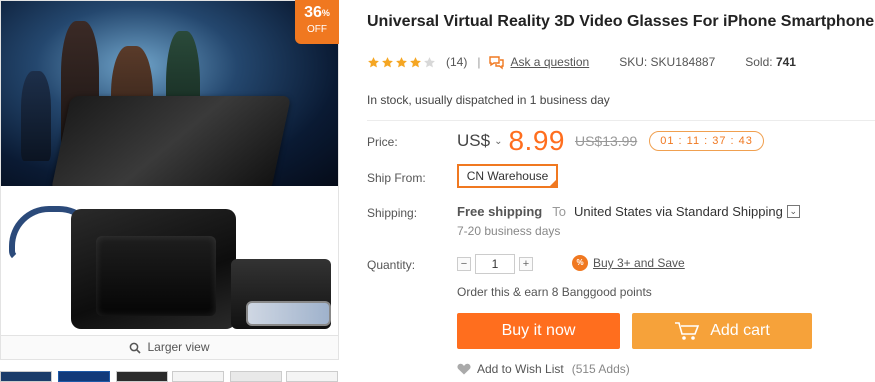  Describe the element at coordinates (288, 313) in the screenshot. I see `smartphone-photo` at that location.